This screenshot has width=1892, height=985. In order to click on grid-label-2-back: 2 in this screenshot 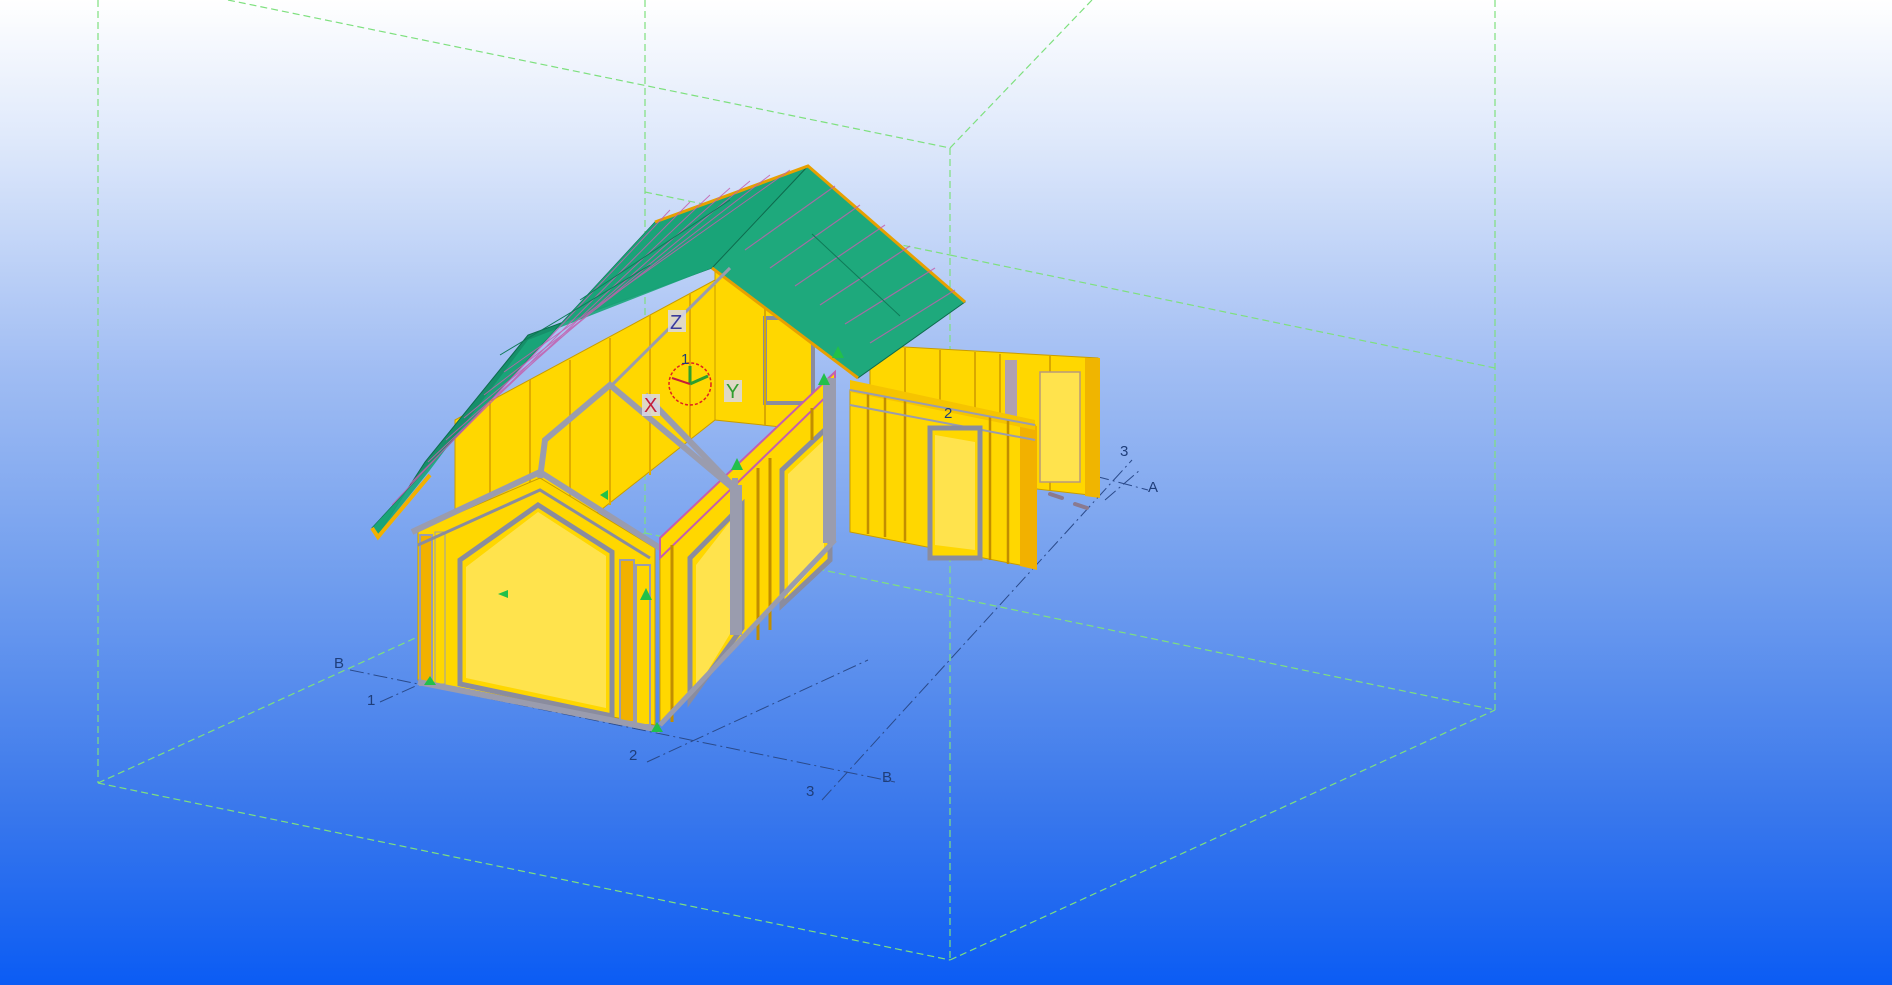, I will do `click(948, 413)`.